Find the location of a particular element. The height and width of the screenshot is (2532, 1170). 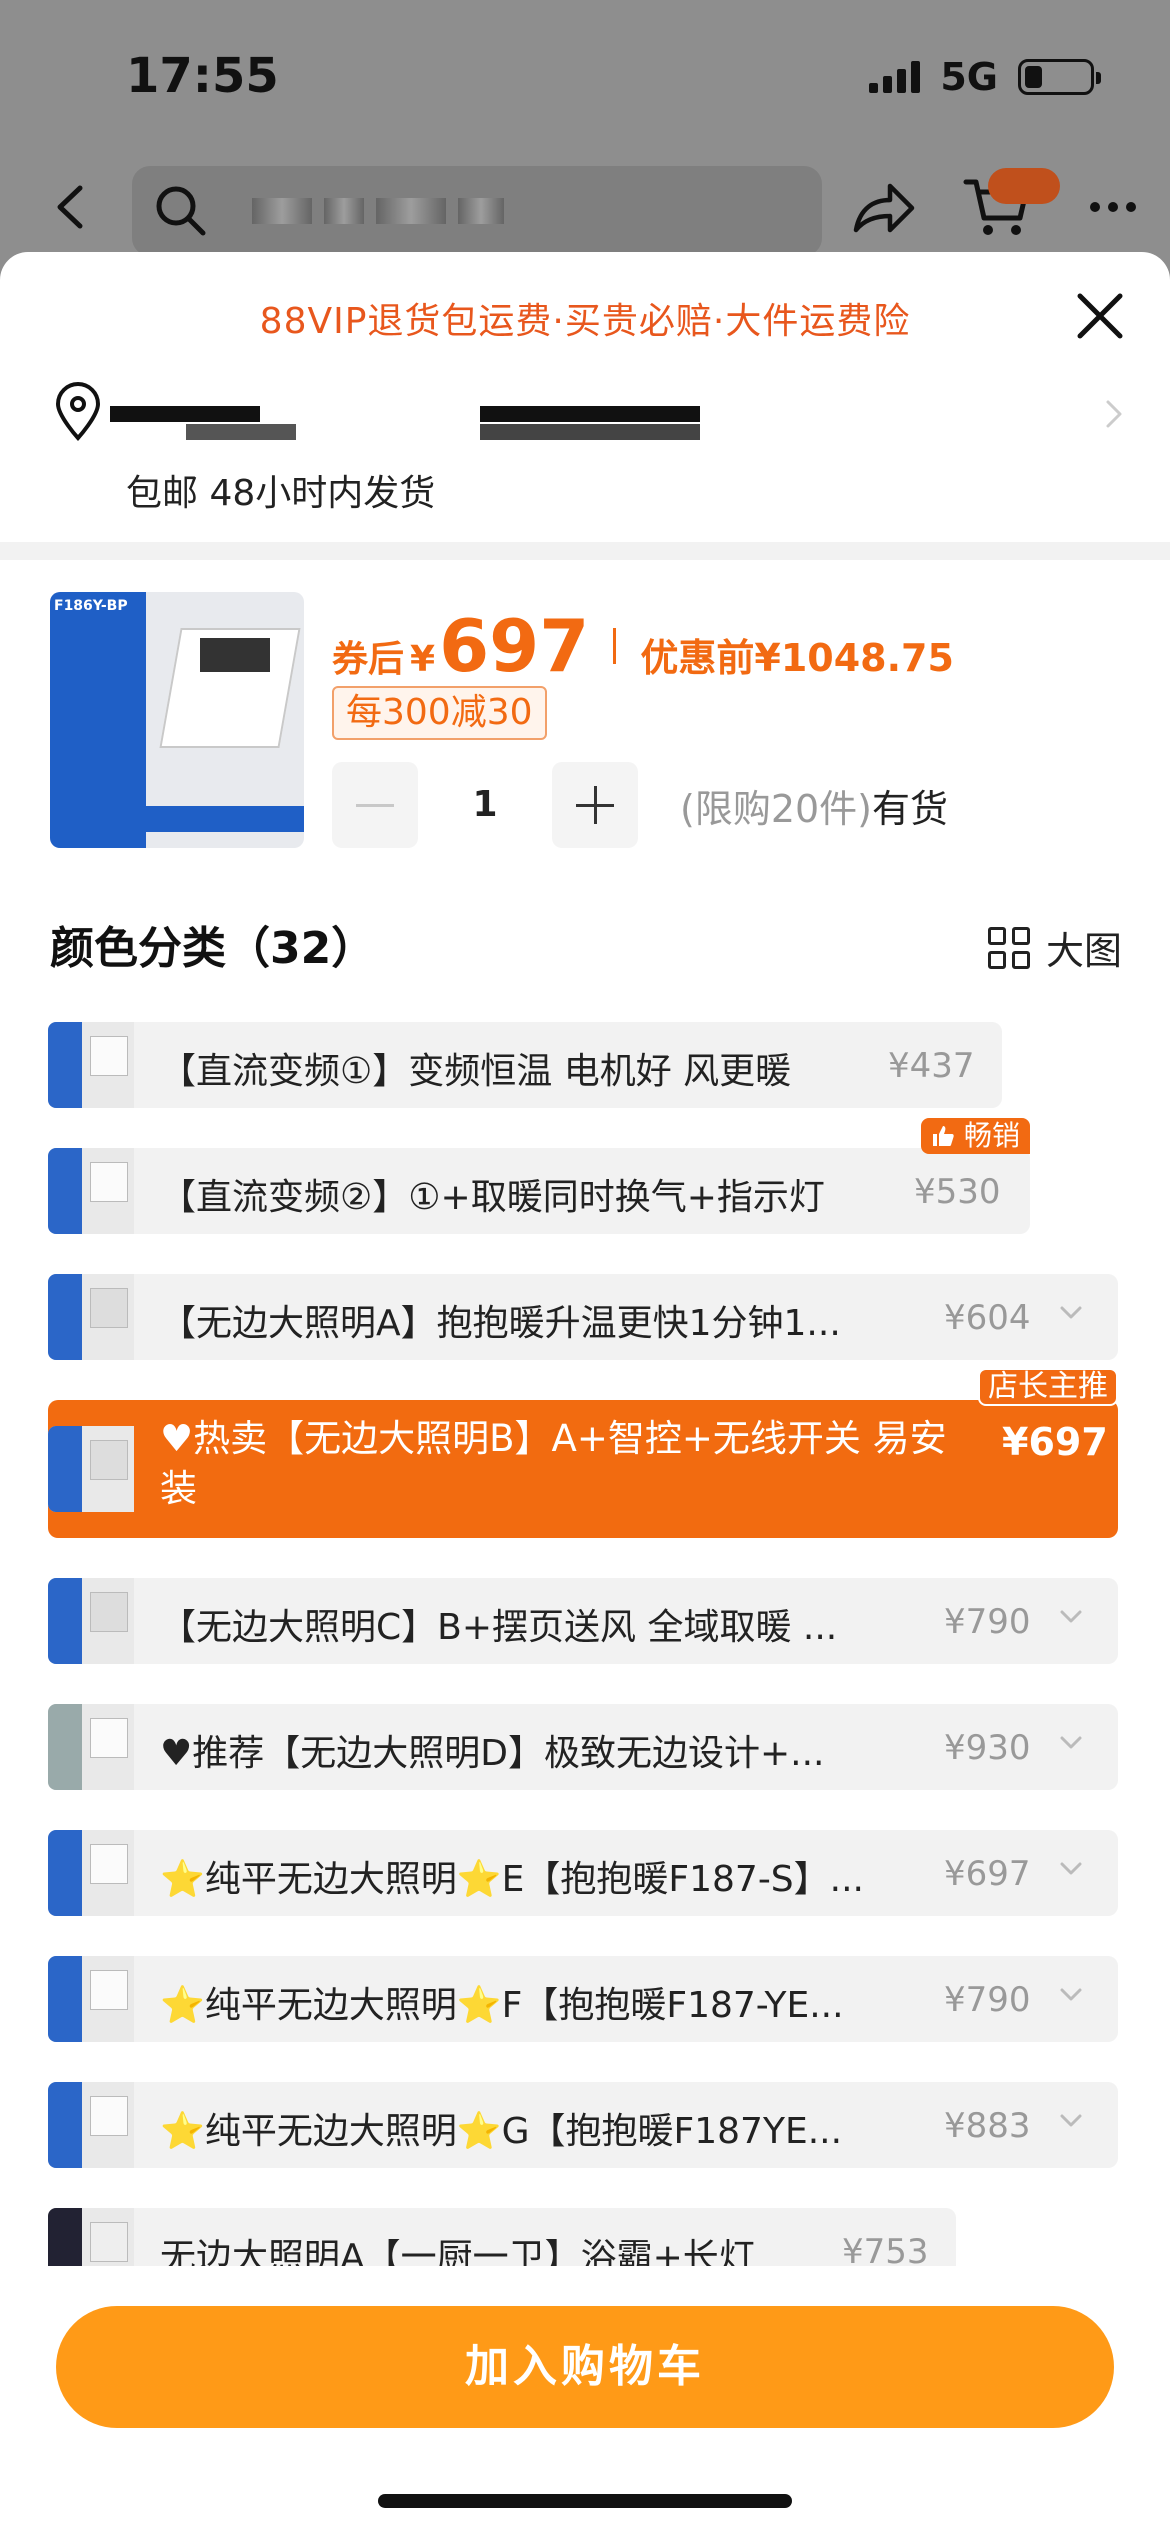

bottom-action-bar: 加入购物车 is located at coordinates (585, 2399).